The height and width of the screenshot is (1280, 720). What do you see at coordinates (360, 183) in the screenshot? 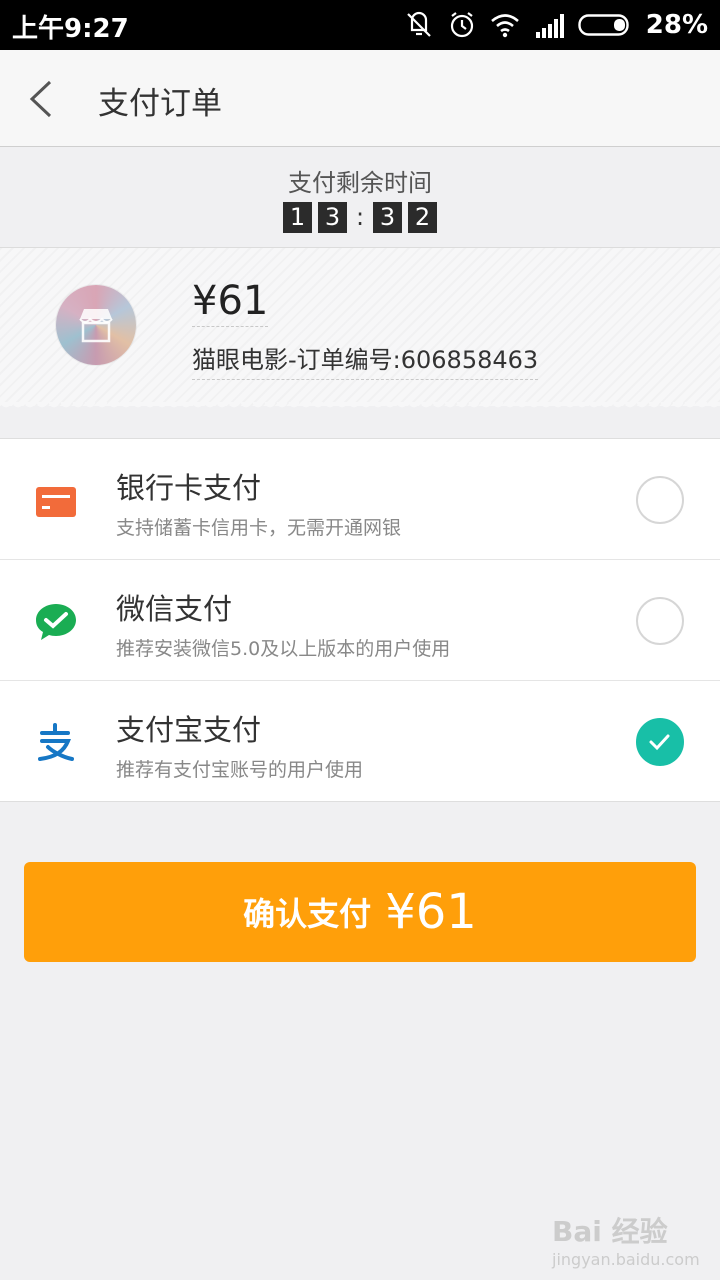
I see `countdown-label: 支付剩余时间` at bounding box center [360, 183].